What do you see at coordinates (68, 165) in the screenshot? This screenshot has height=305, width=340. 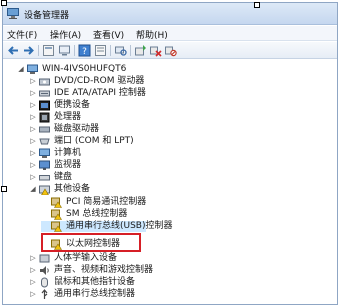 I see `tree-item-label: 监视器` at bounding box center [68, 165].